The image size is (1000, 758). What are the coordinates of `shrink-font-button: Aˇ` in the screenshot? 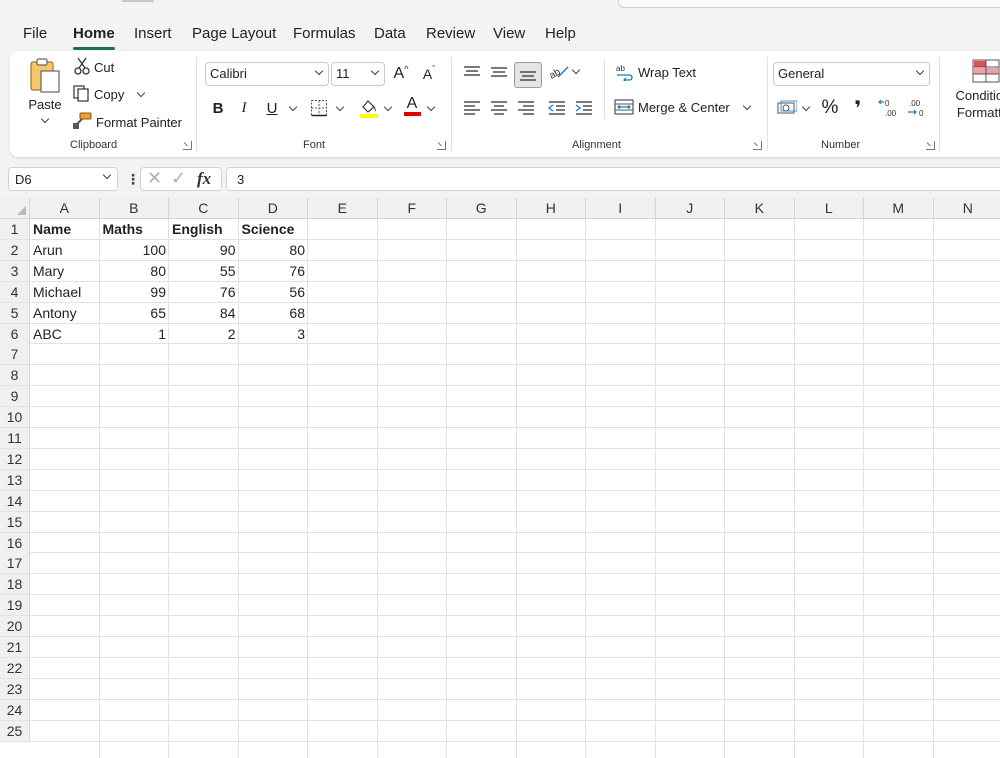 It's located at (429, 74).